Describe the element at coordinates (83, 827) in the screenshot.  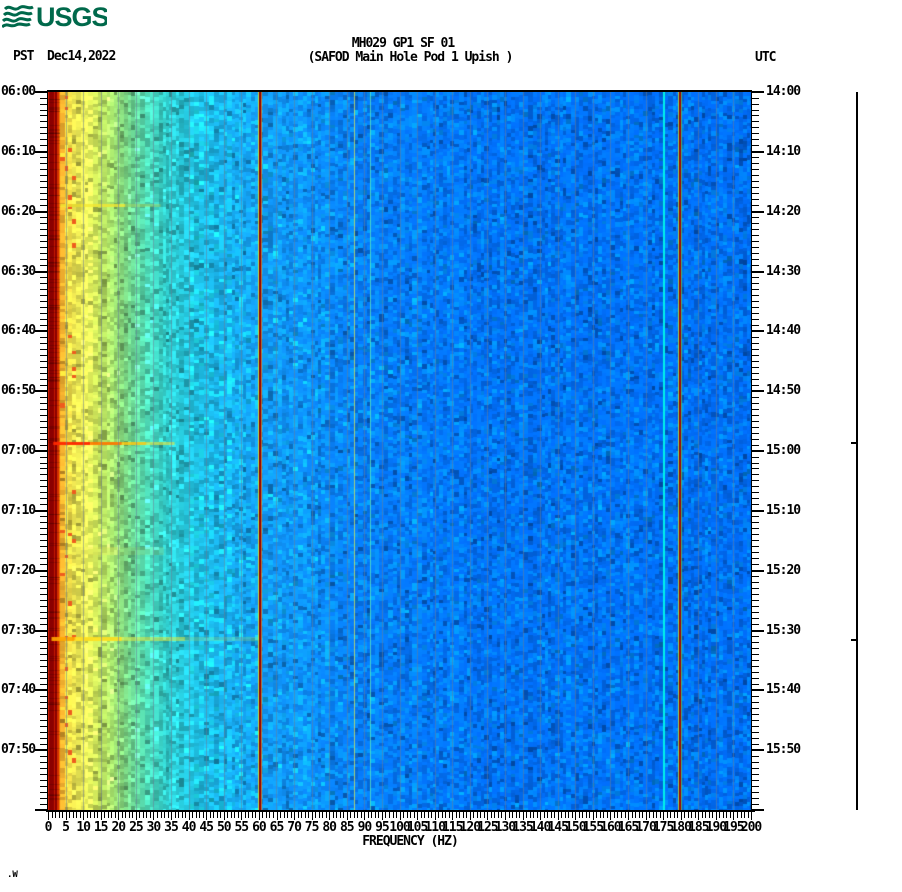
I see `freq-tick-label: 10` at that location.